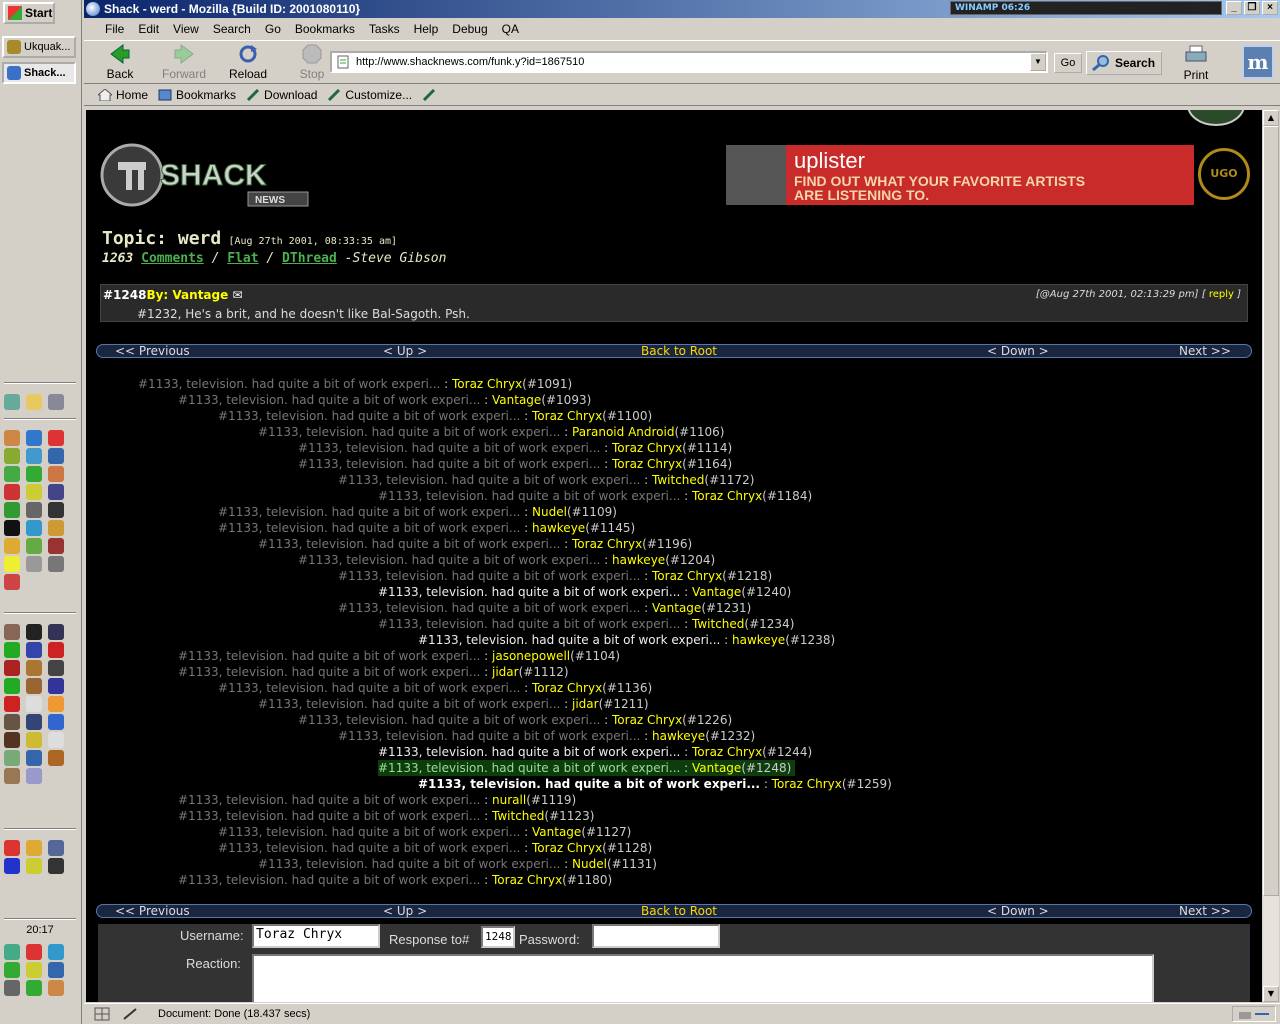 The width and height of the screenshot is (1280, 1024). Describe the element at coordinates (325, 29) in the screenshot. I see `menu-bookmarks: Bookmarks` at that location.